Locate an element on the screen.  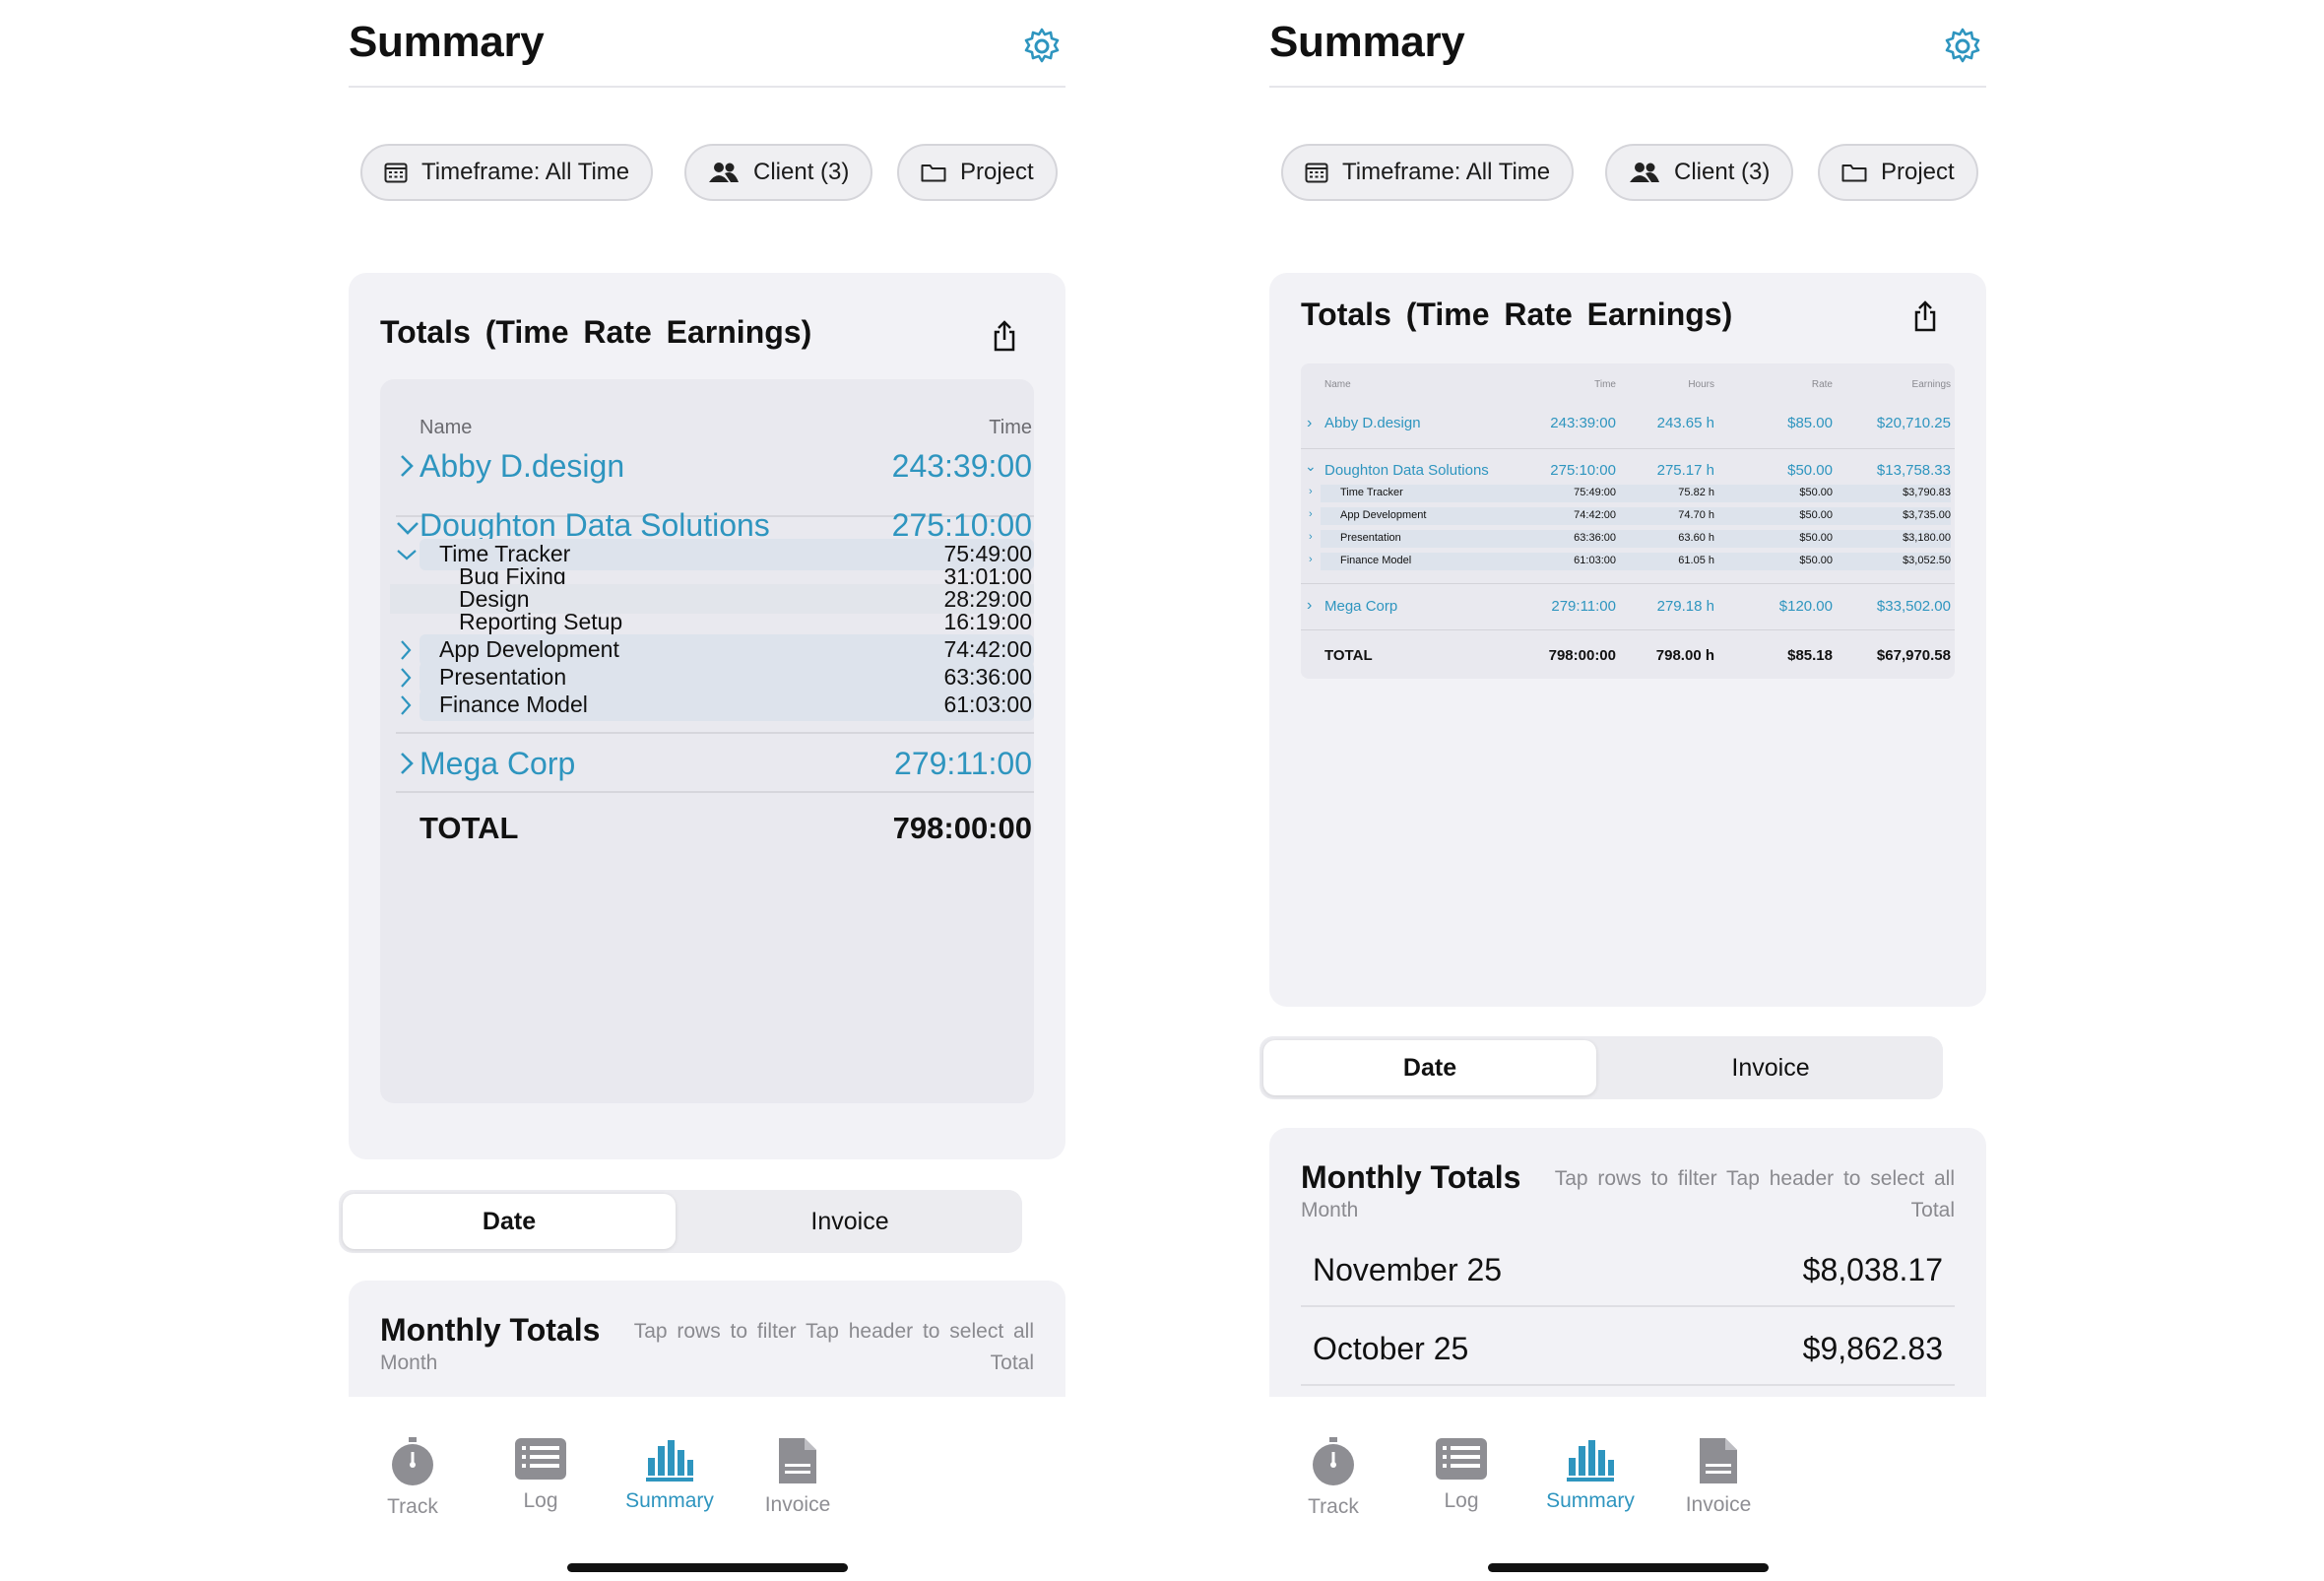
list-icon is located at coordinates (540, 1459).